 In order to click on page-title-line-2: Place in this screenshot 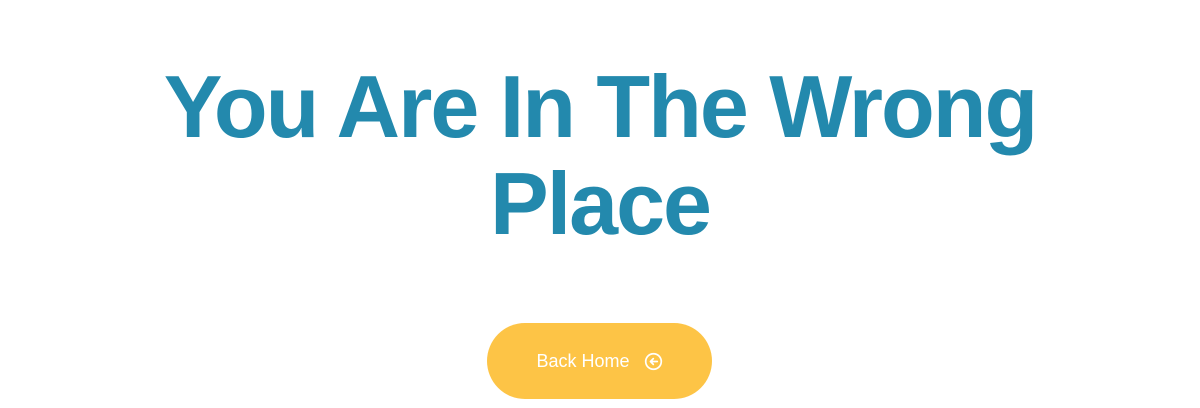, I will do `click(601, 203)`.